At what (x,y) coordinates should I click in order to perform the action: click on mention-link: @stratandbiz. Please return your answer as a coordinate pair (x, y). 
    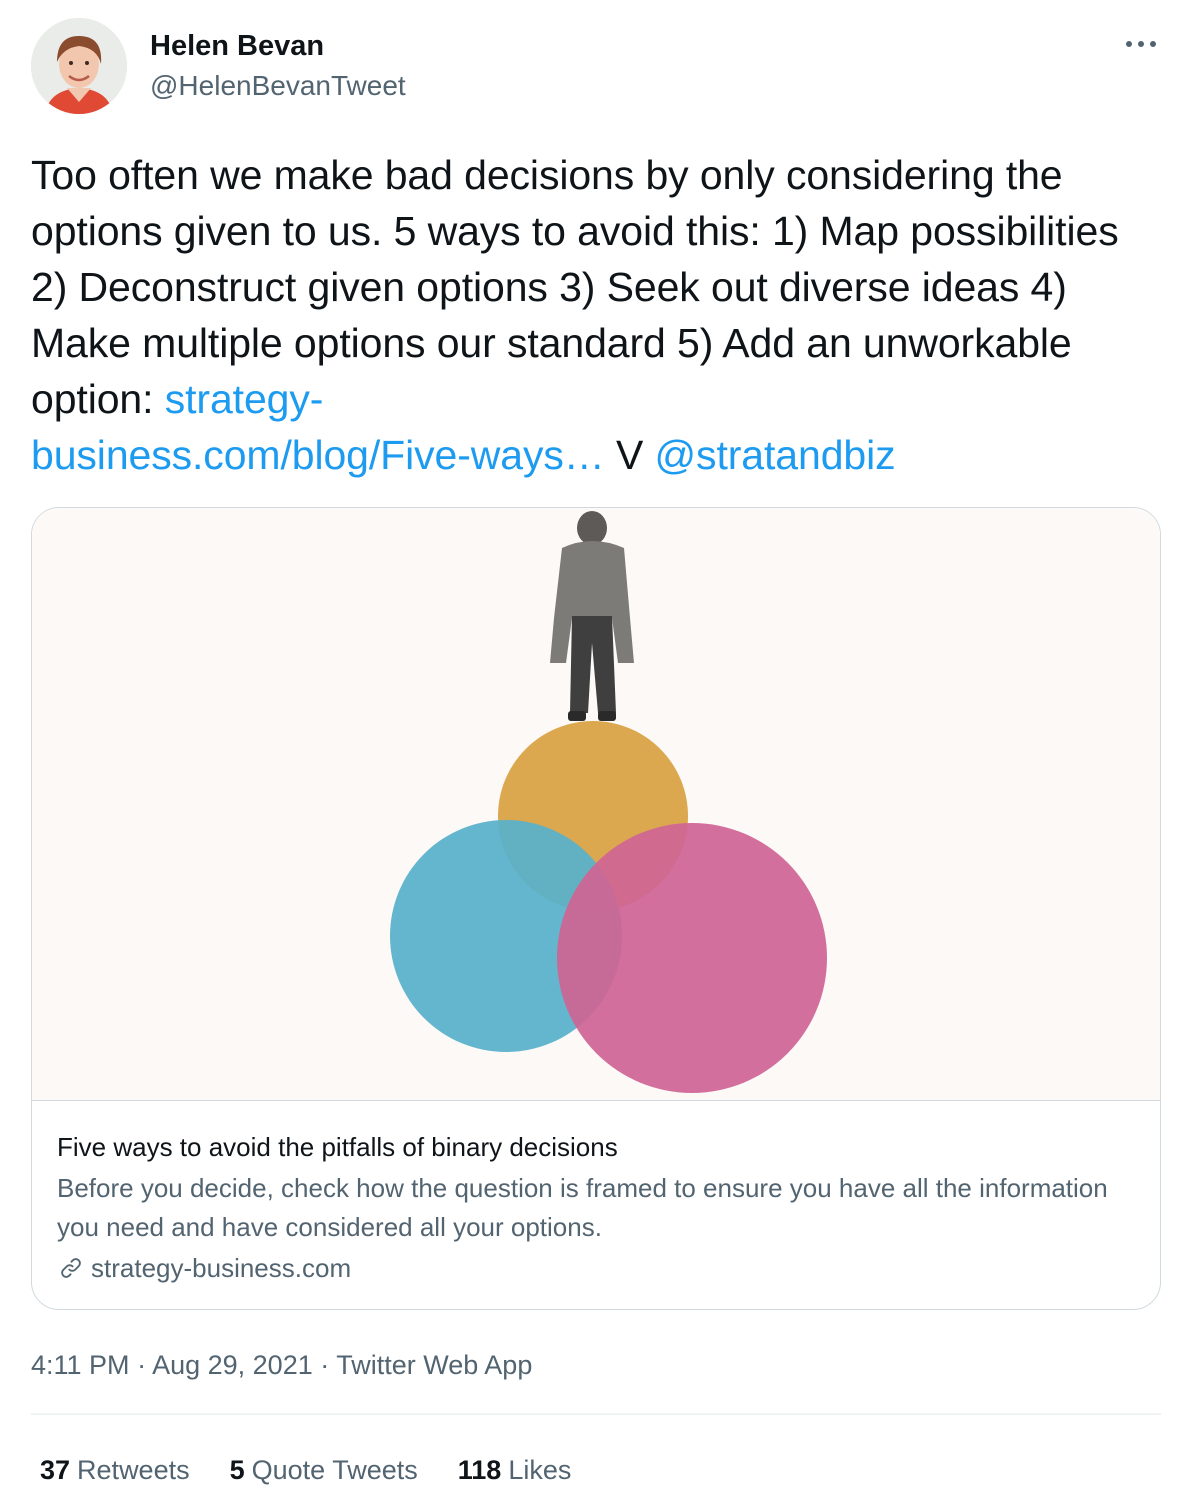
    Looking at the image, I should click on (775, 455).